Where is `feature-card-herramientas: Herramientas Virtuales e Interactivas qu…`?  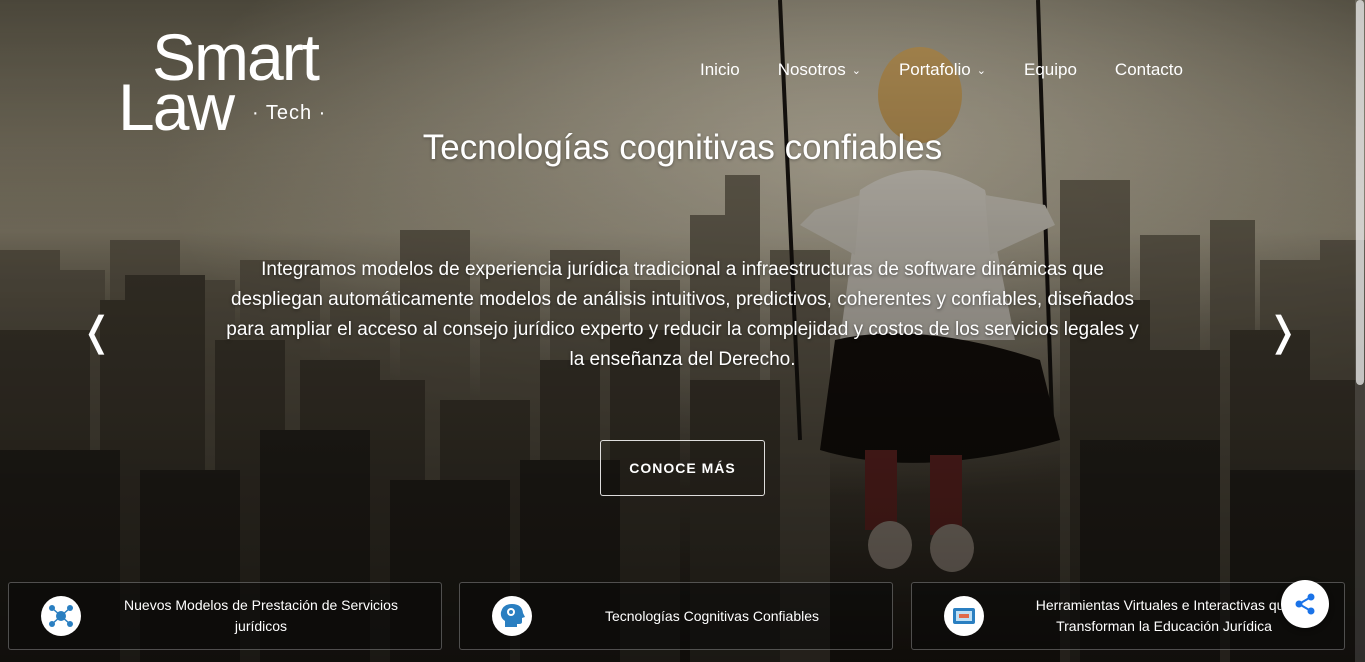 feature-card-herramientas: Herramientas Virtuales e Interactivas qu… is located at coordinates (1128, 616).